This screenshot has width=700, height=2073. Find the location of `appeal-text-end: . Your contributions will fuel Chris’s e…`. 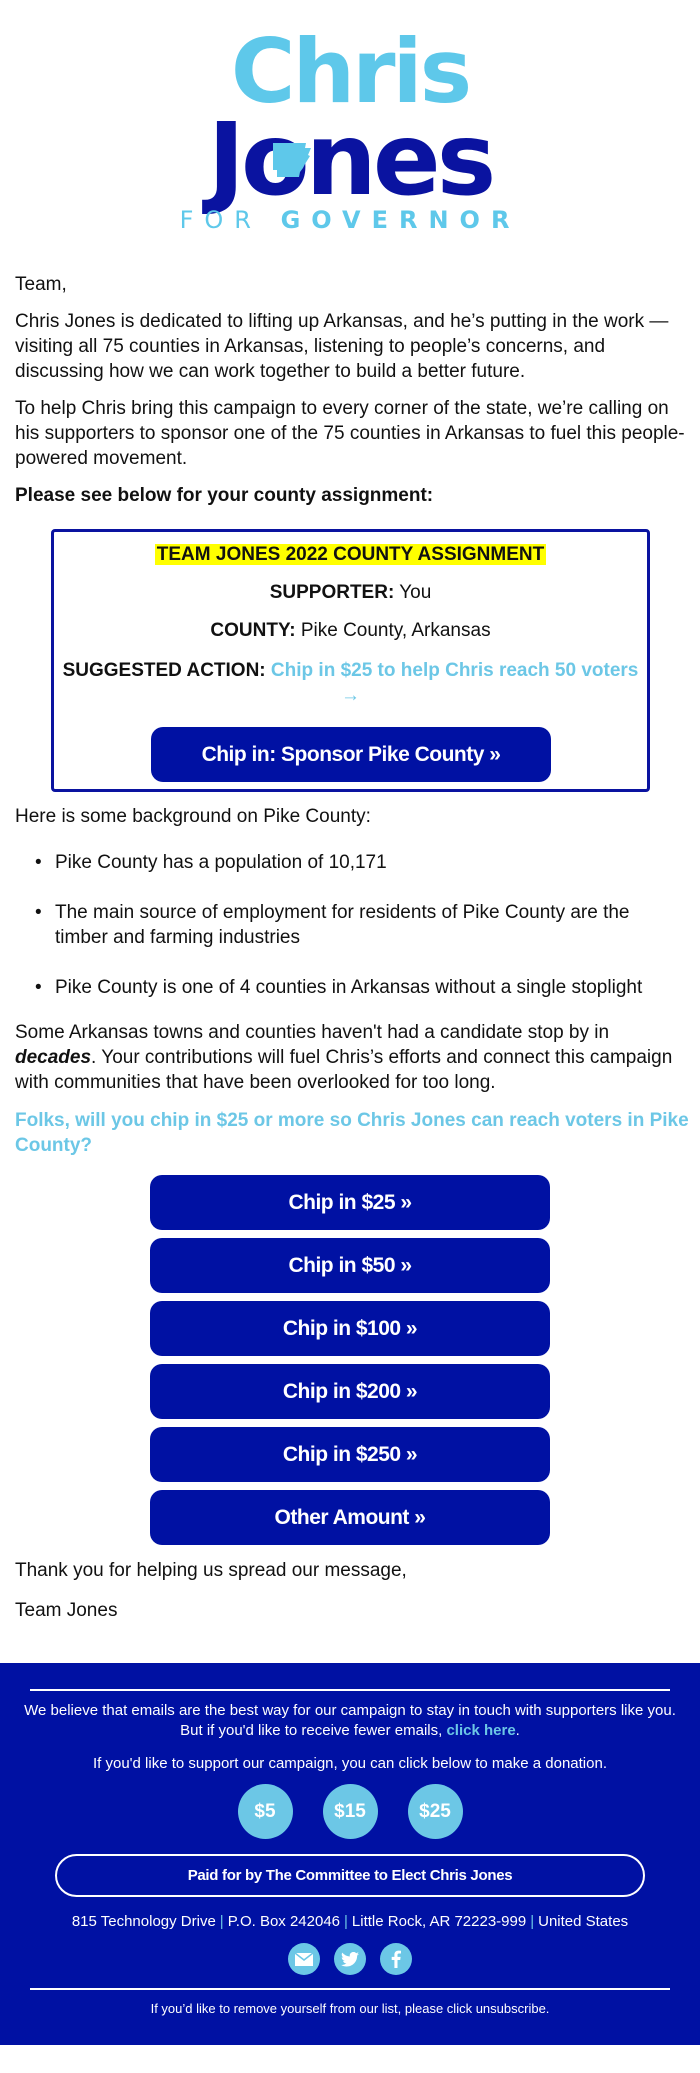

appeal-text-end: . Your contributions will fuel Chris’s e… is located at coordinates (344, 1070).